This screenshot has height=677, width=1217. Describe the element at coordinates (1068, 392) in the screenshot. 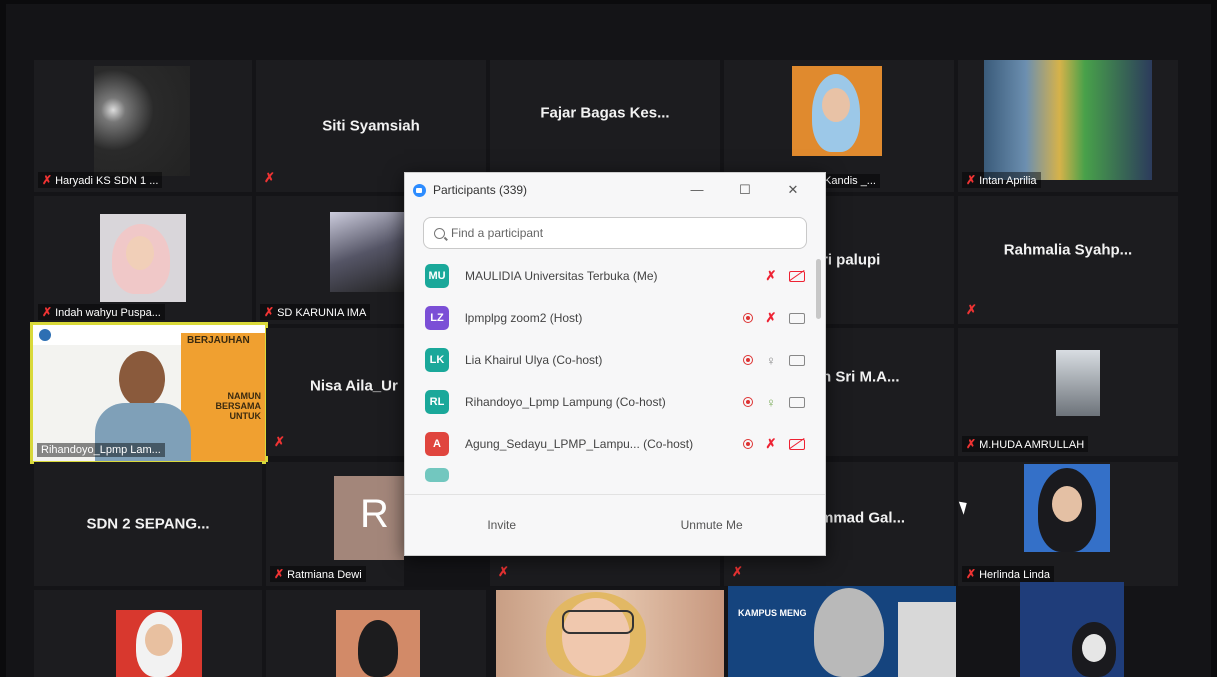

I see `video-tile-huda: ✗ M.HUDA AMRULLAH` at that location.